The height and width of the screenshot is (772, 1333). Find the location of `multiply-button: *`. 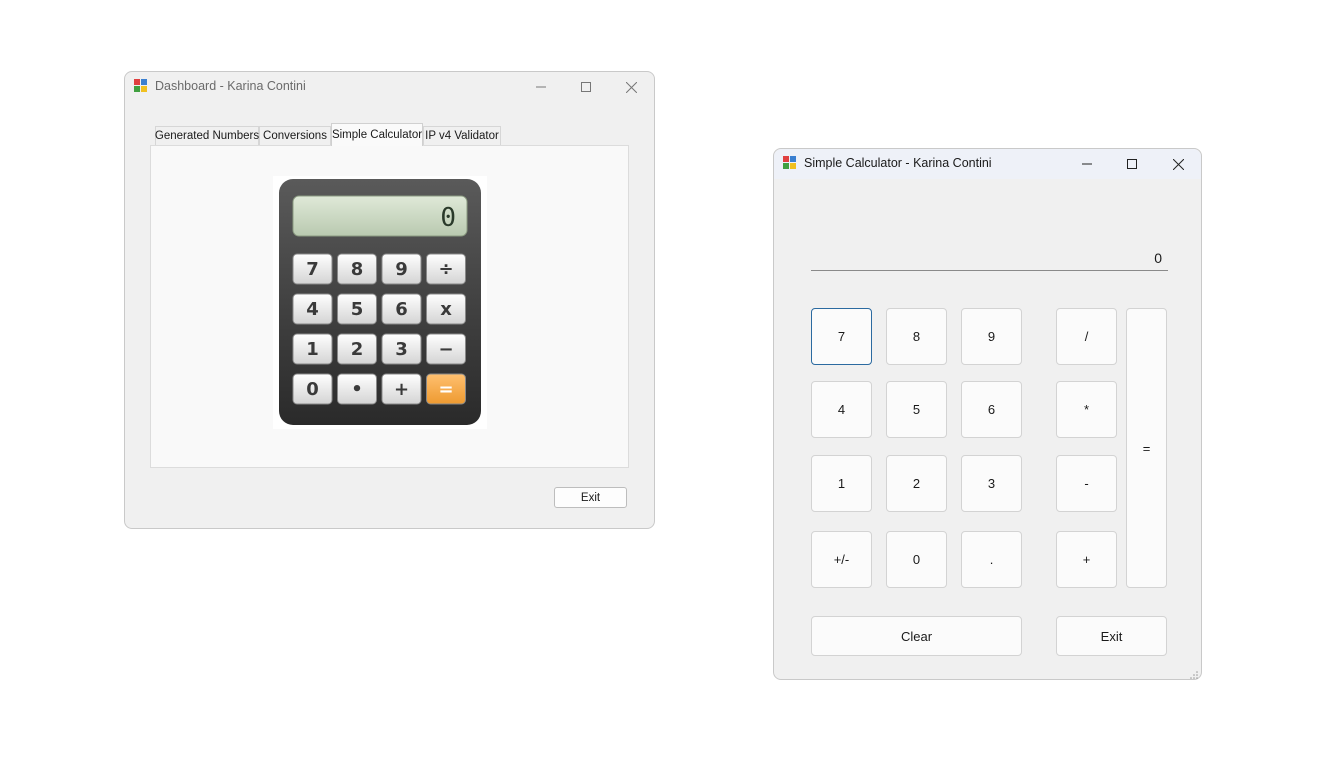

multiply-button: * is located at coordinates (1086, 409).